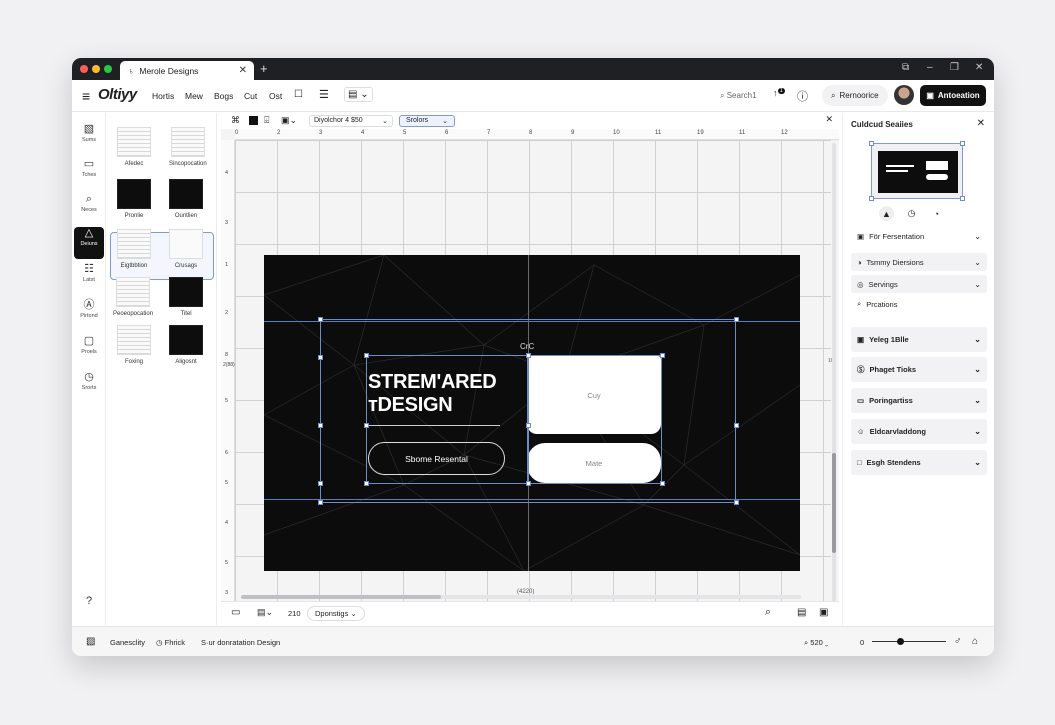 This screenshot has width=1055, height=725. I want to click on mode-select: Srolors ⌄, so click(427, 121).